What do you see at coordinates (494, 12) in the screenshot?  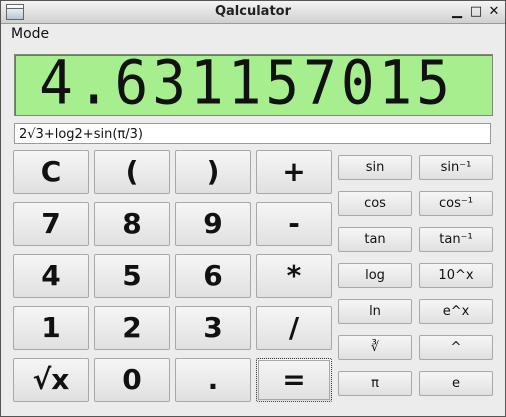 I see `close-icon: ✕` at bounding box center [494, 12].